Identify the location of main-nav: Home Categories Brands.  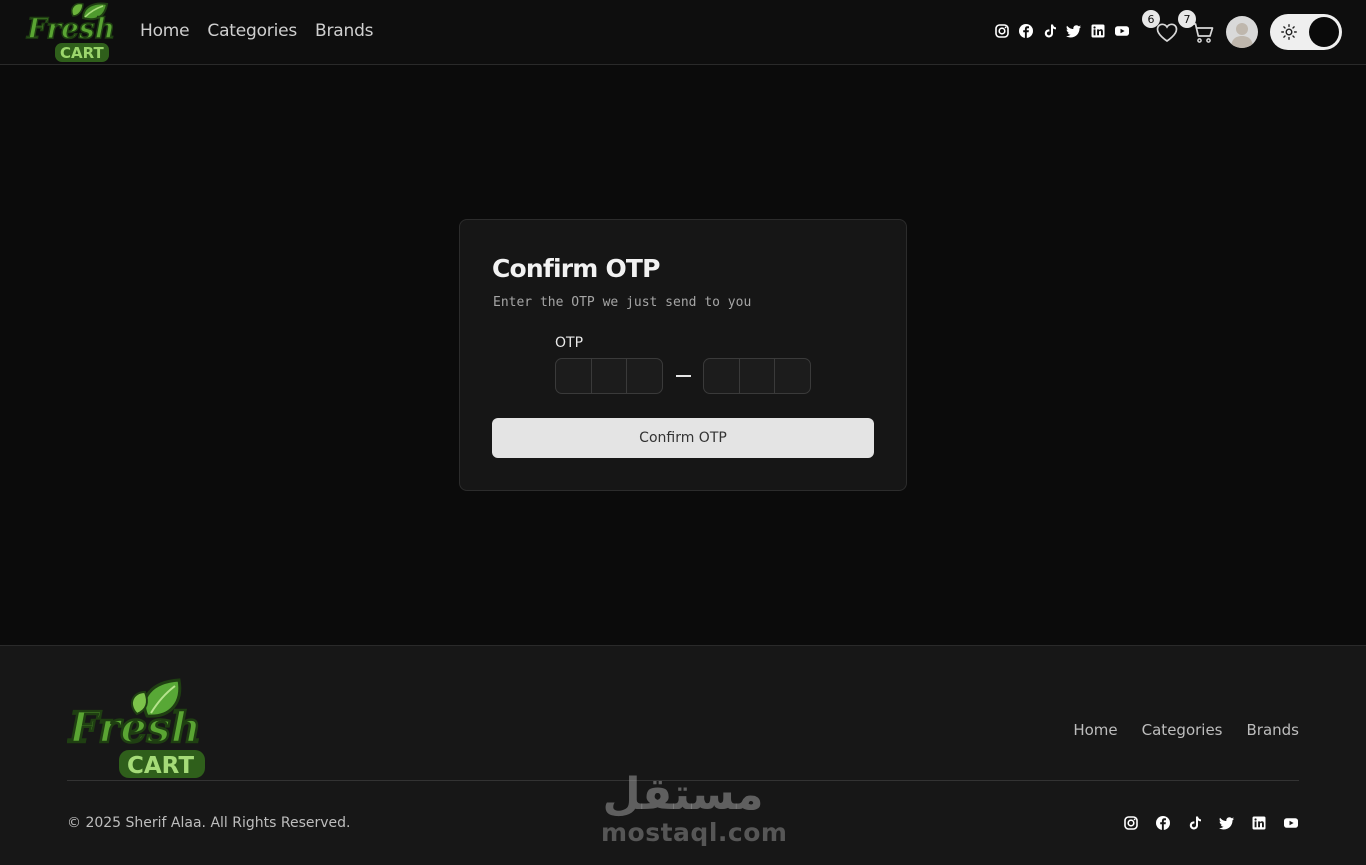
(257, 31).